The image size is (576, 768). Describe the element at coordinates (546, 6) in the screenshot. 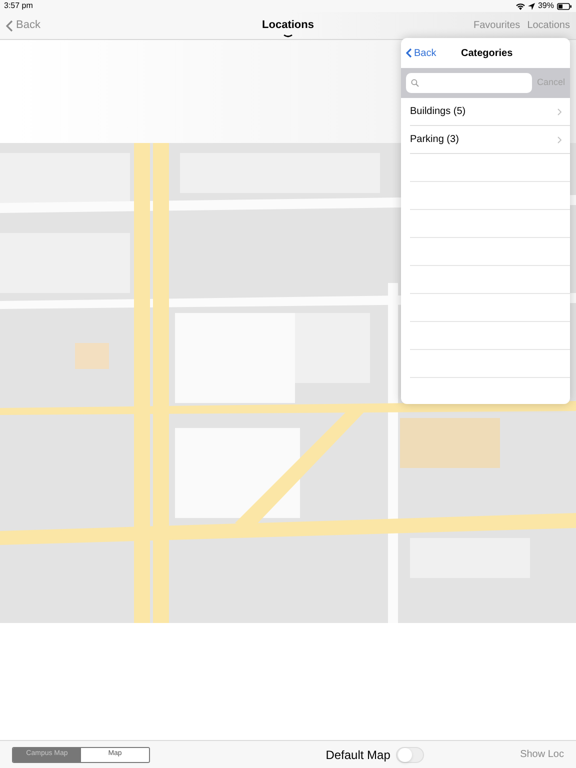

I see `battery-percent: 39%` at that location.